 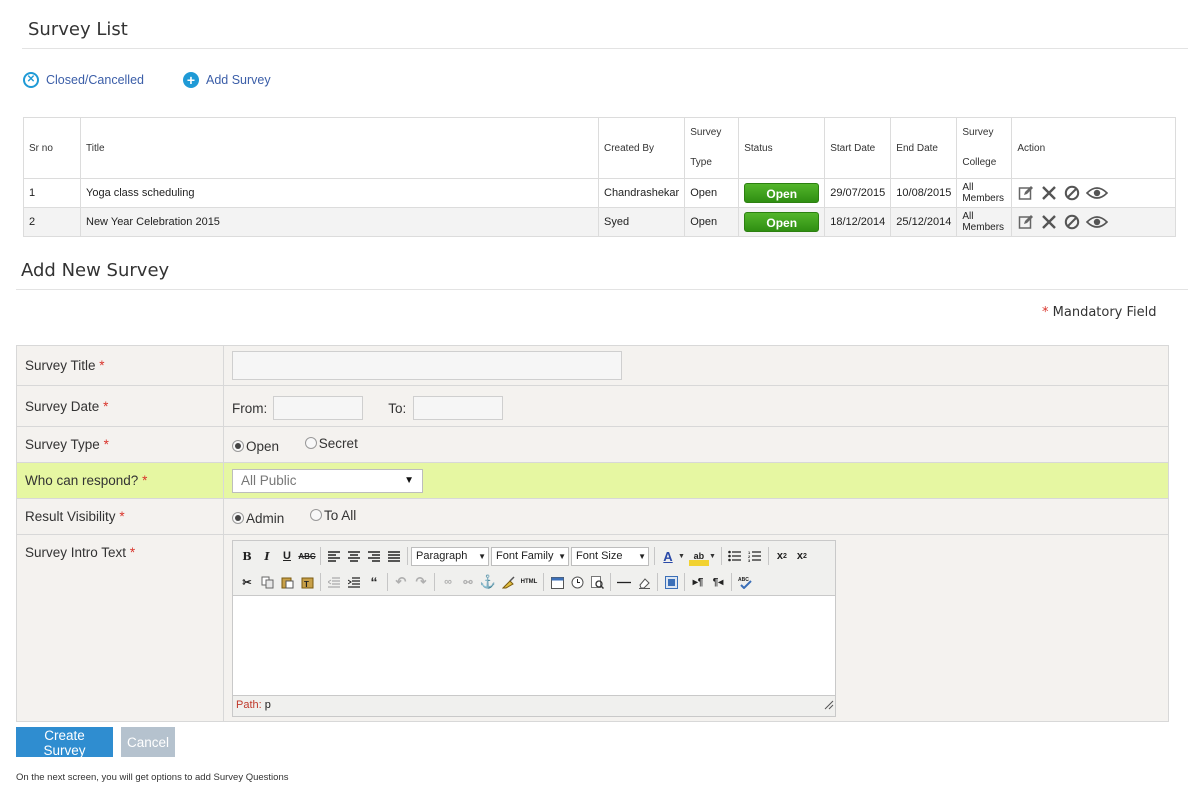 What do you see at coordinates (327, 480) in the screenshot?
I see `who-can-respond-select: All Public ▼` at bounding box center [327, 480].